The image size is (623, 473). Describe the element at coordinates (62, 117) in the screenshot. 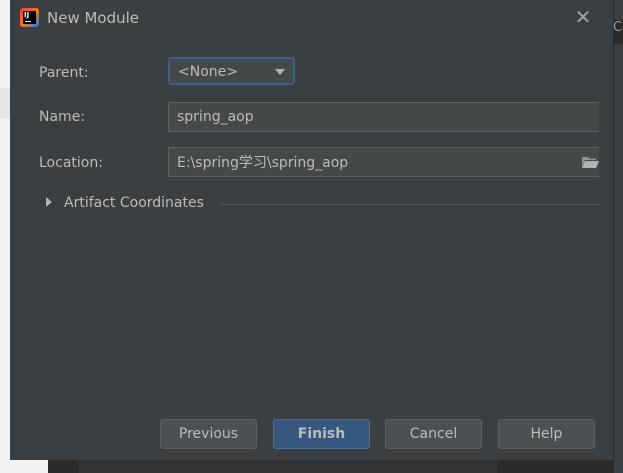

I see `name-label: Name:` at that location.